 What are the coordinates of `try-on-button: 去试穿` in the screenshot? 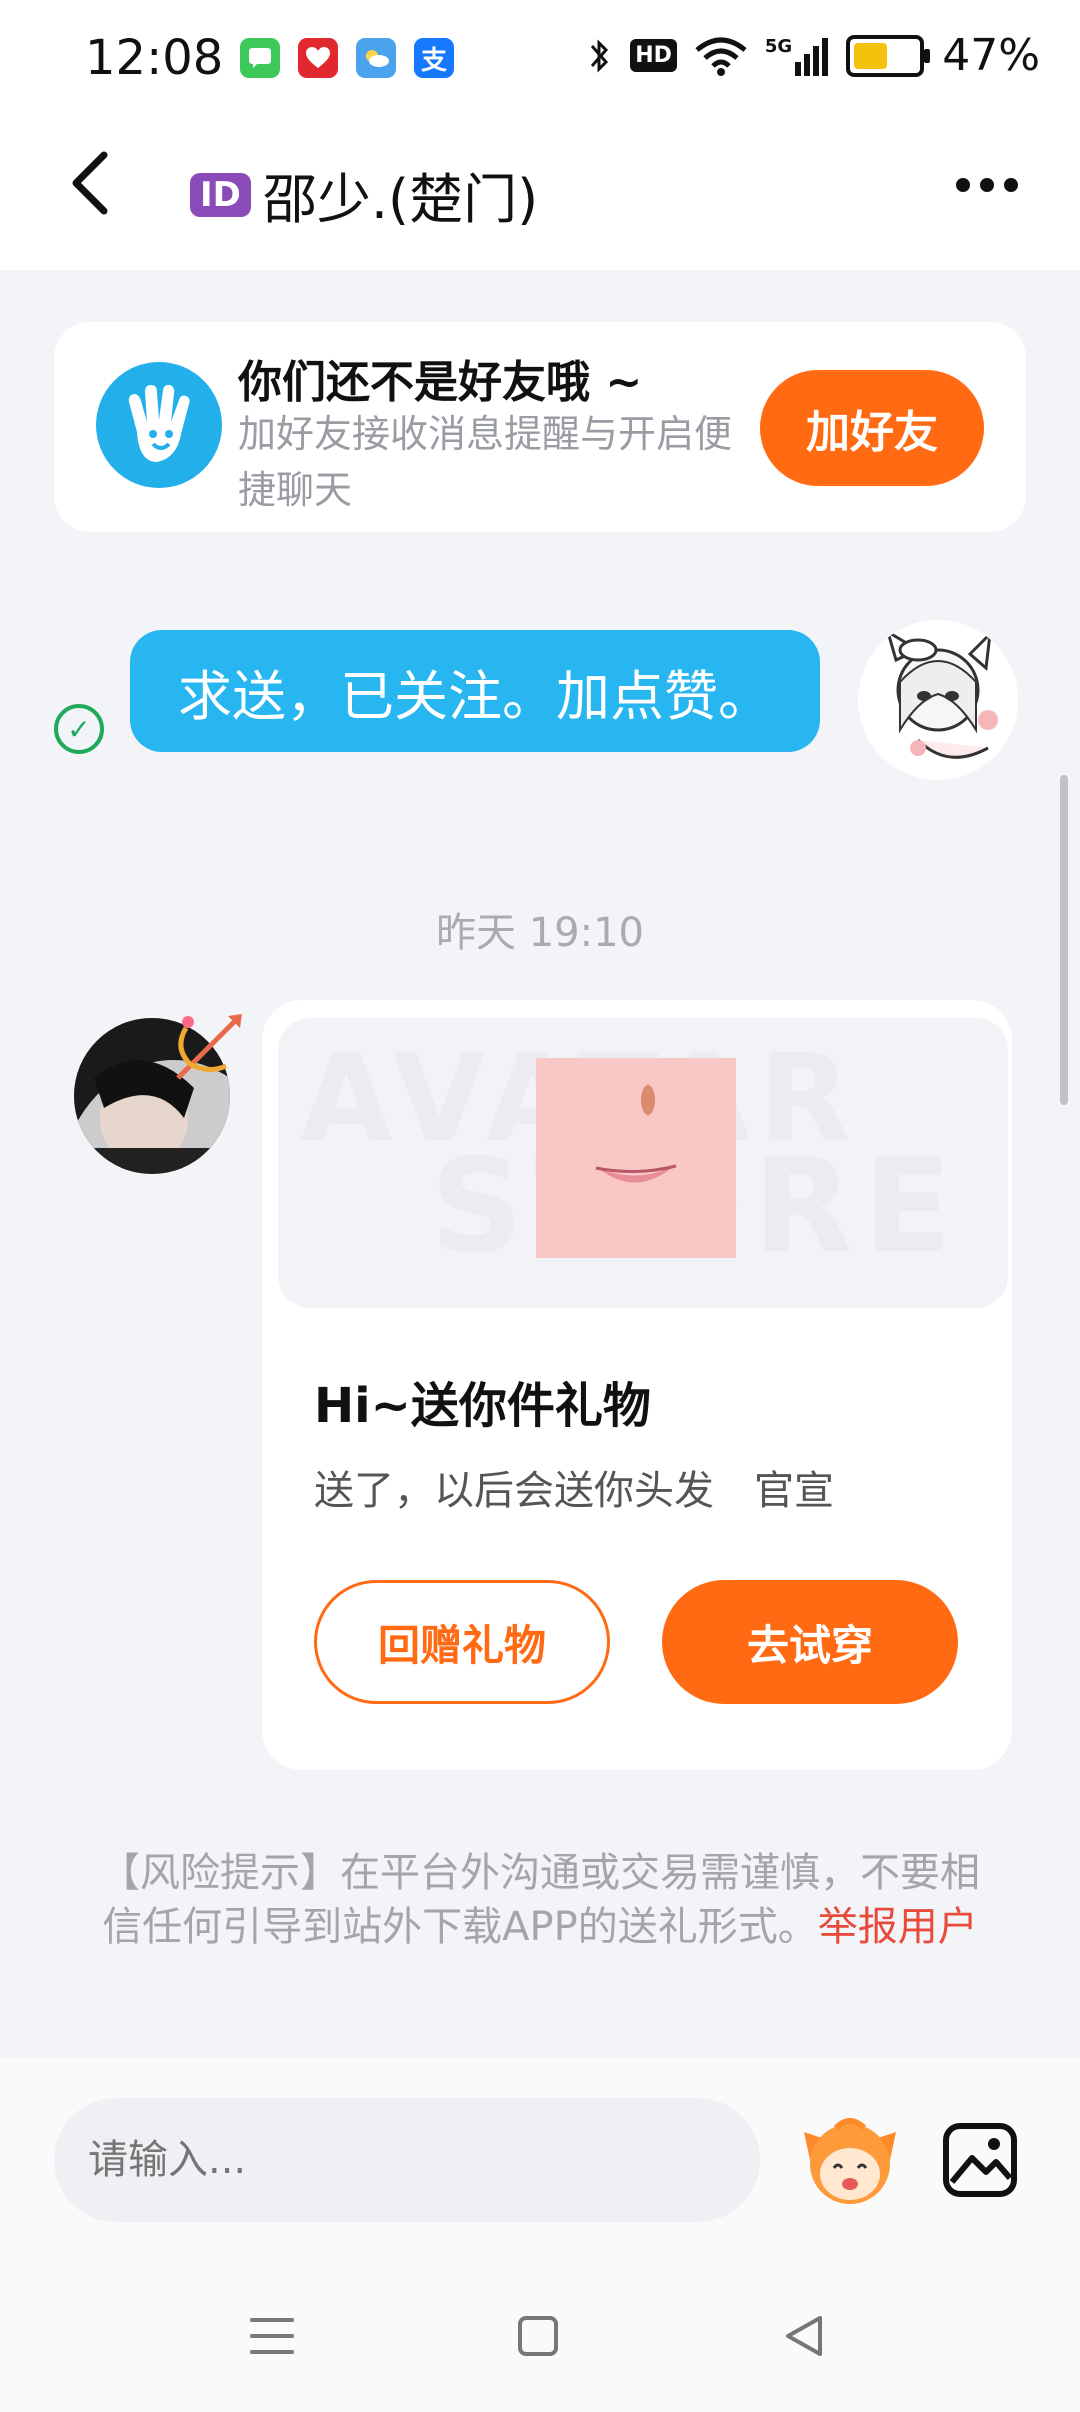 It's located at (810, 1642).